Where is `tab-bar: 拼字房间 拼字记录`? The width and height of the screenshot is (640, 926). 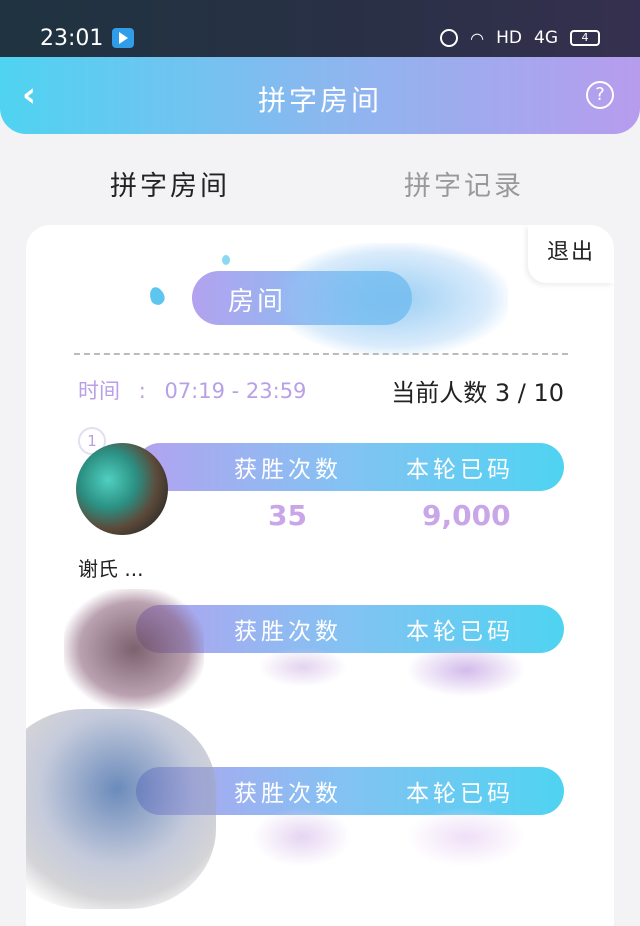
tab-bar: 拼字房间 拼字记录 is located at coordinates (320, 184).